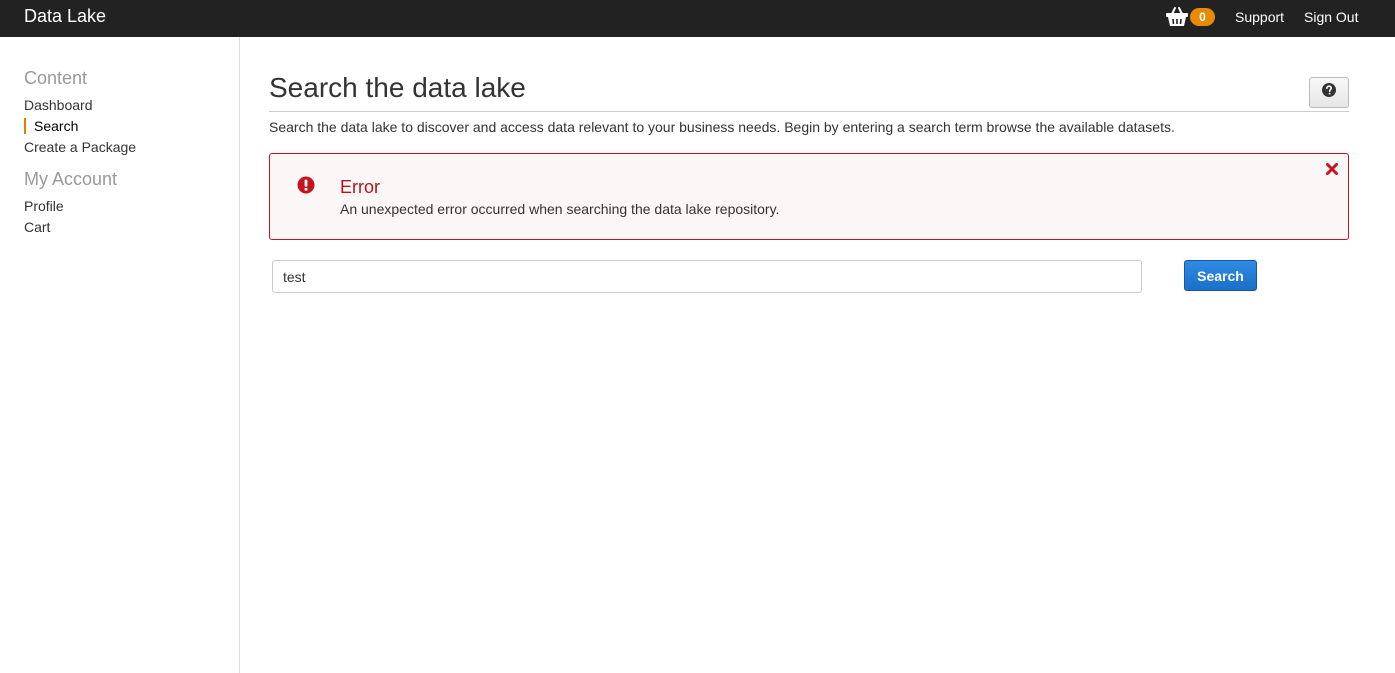 The width and height of the screenshot is (1395, 673). What do you see at coordinates (65, 16) in the screenshot?
I see `brand-title: Data Lake` at bounding box center [65, 16].